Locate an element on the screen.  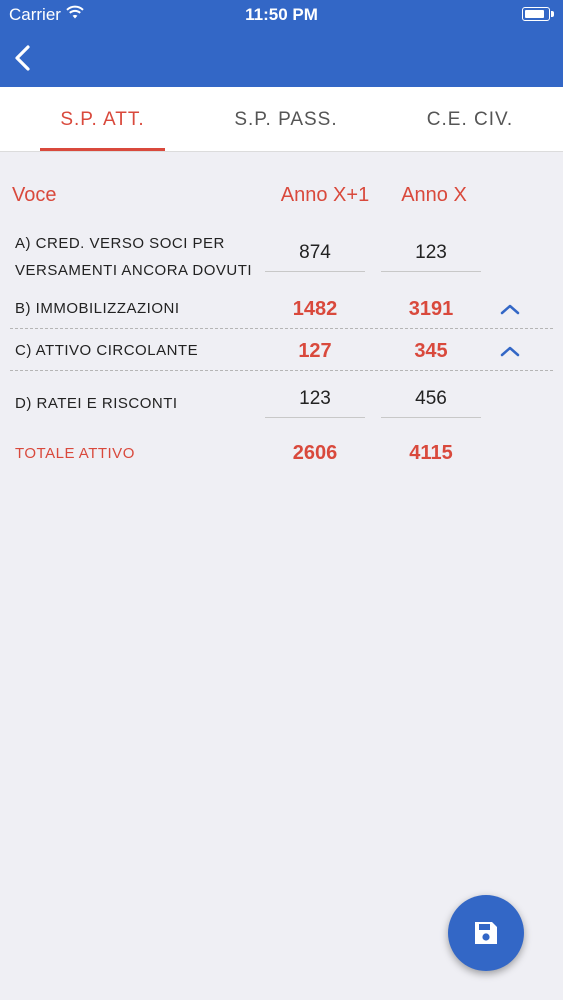
status-time: 11:50 PM is located at coordinates (281, 14).